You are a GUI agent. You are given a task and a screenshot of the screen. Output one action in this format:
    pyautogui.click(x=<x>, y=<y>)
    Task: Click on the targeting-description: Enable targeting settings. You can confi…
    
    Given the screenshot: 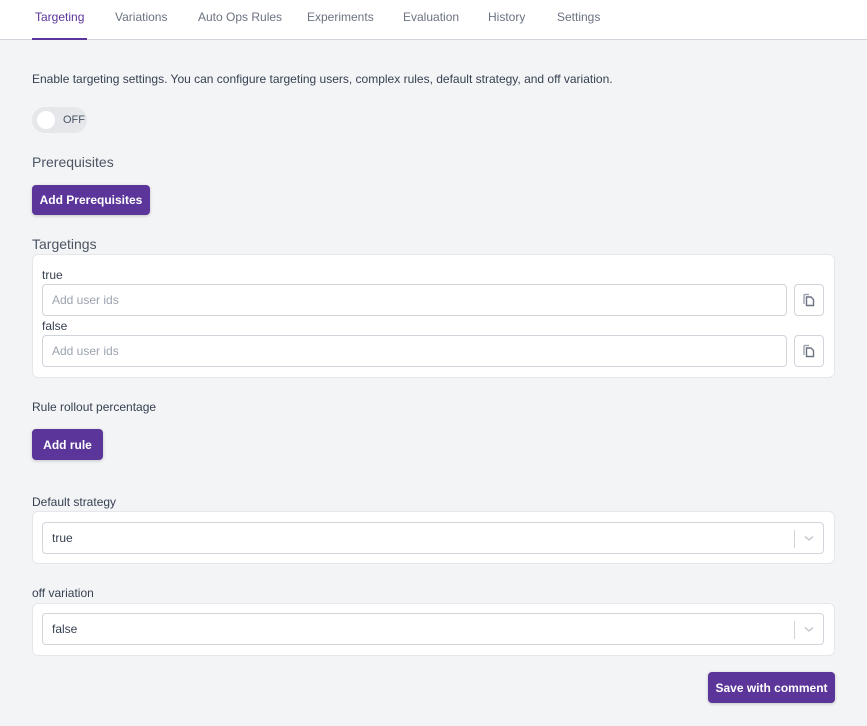 What is the action you would take?
    pyautogui.click(x=322, y=79)
    